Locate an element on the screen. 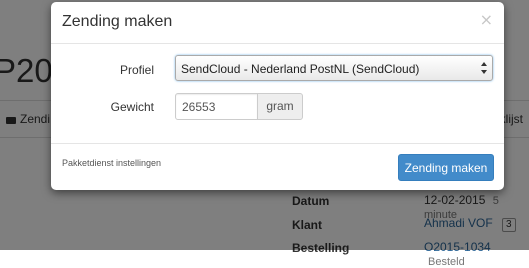 The width and height of the screenshot is (529, 268). profile-select: SendCloud - Nederland PostNL (SendCloud) is located at coordinates (334, 68).